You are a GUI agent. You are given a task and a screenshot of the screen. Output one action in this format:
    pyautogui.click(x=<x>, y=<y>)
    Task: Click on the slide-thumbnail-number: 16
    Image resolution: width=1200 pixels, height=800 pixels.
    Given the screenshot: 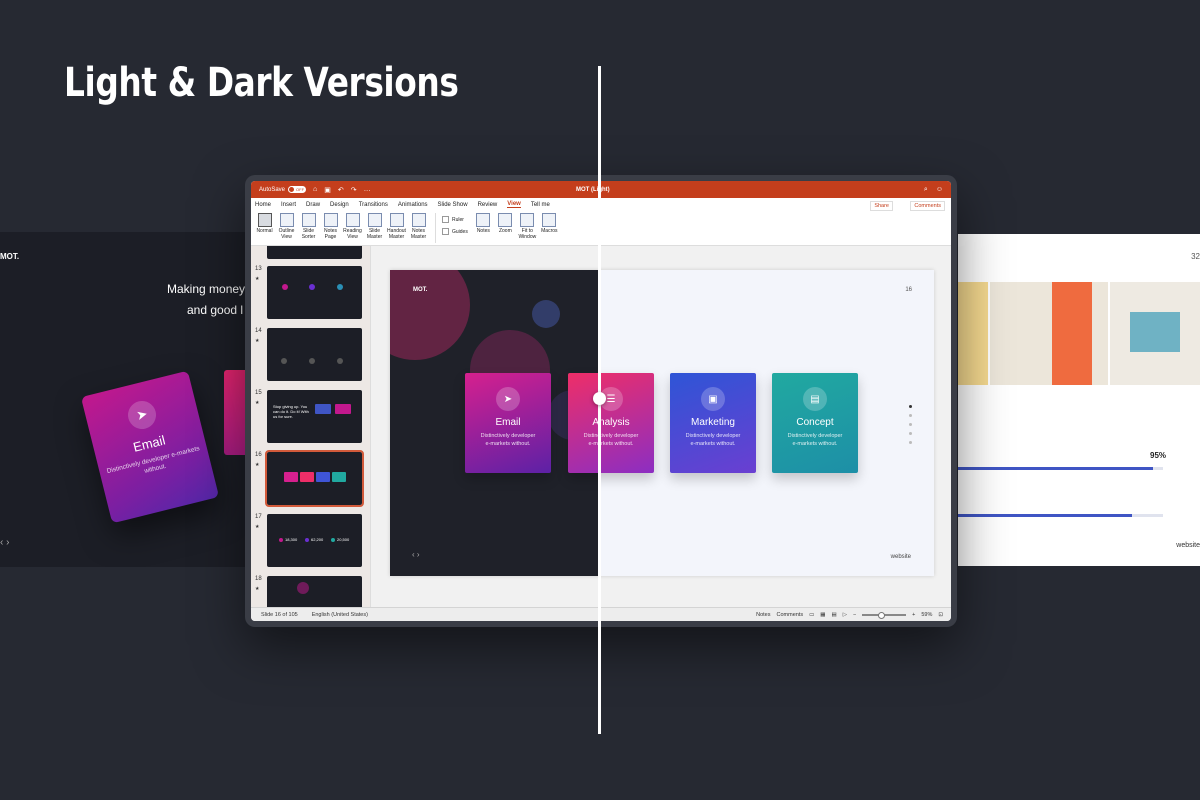 What is the action you would take?
    pyautogui.click(x=258, y=455)
    